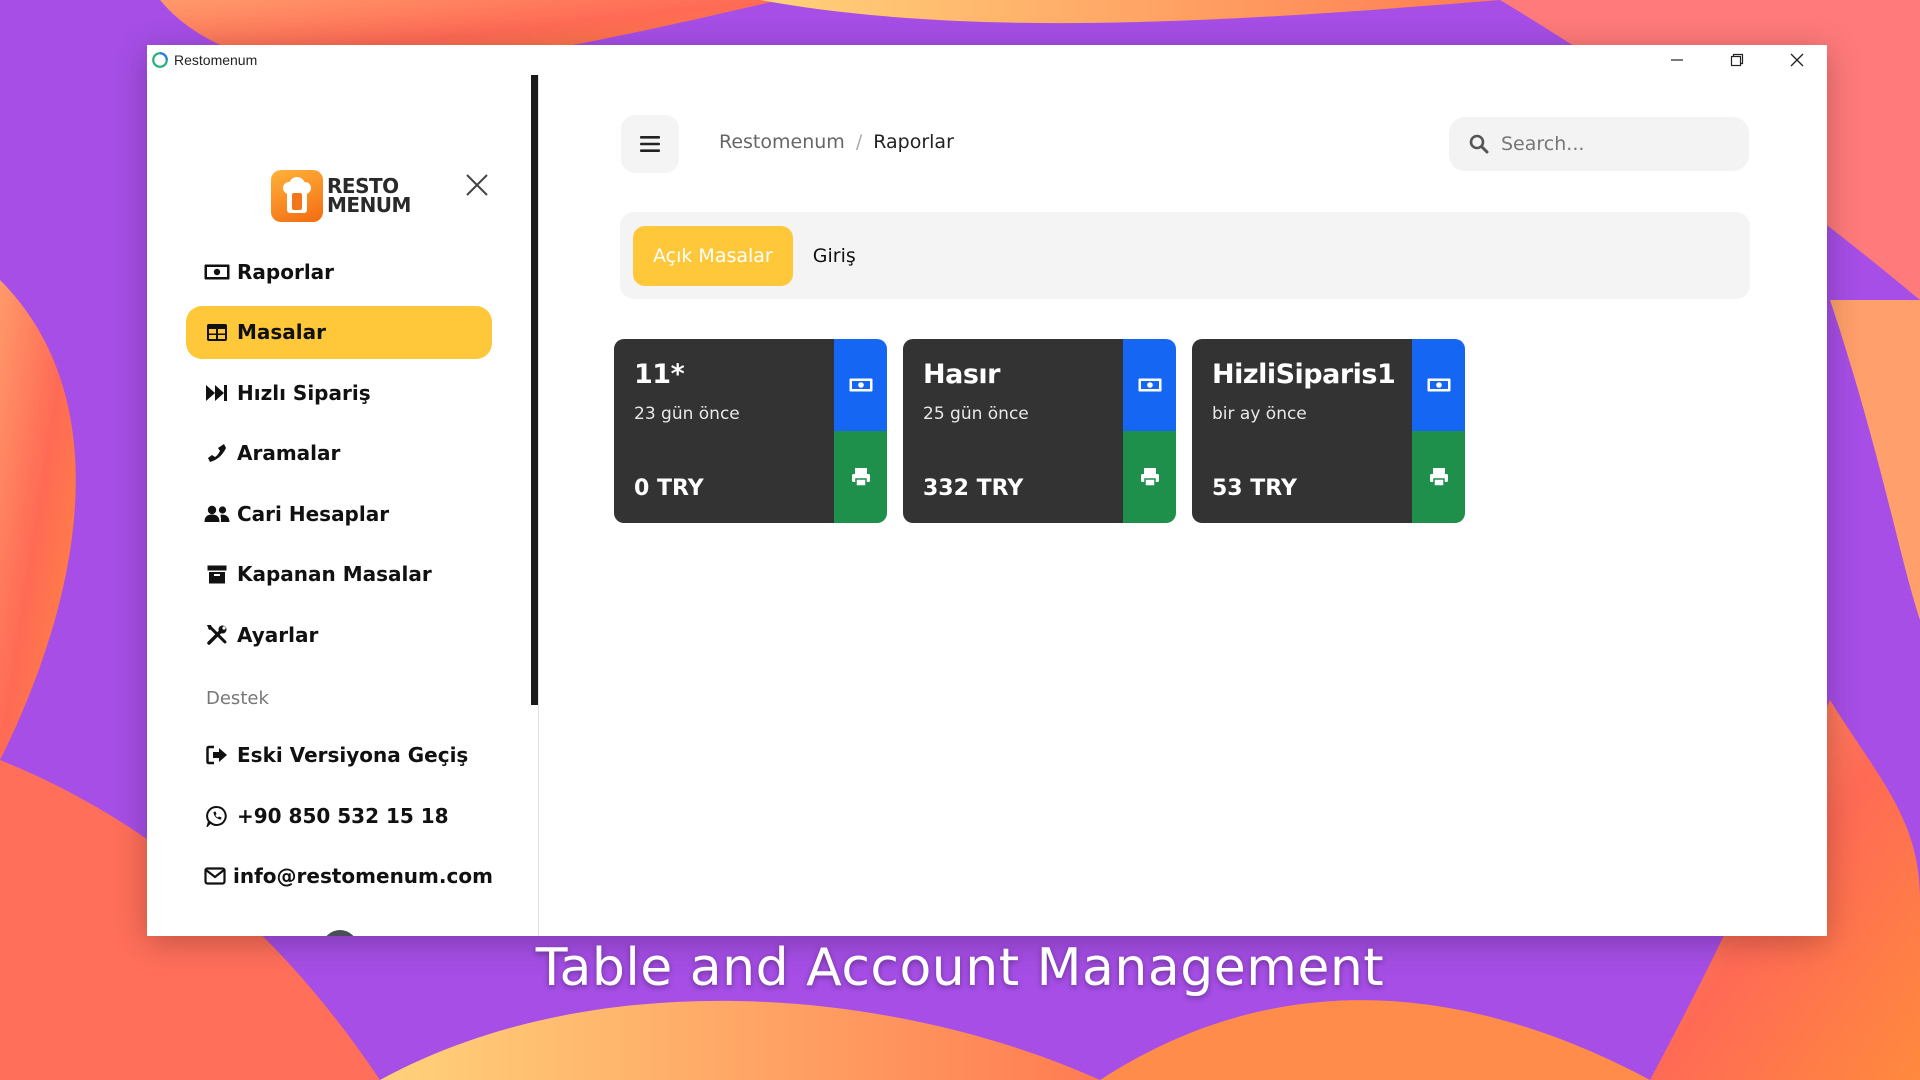 The height and width of the screenshot is (1080, 1920). What do you see at coordinates (217, 755) in the screenshot?
I see `sign-out-icon` at bounding box center [217, 755].